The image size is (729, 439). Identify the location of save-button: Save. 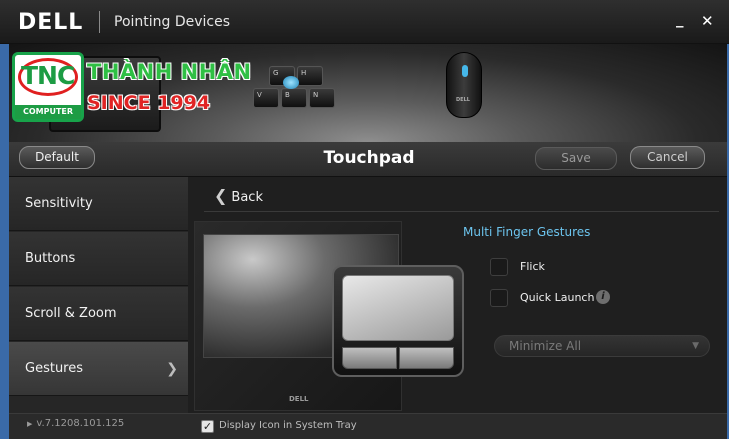
(576, 158).